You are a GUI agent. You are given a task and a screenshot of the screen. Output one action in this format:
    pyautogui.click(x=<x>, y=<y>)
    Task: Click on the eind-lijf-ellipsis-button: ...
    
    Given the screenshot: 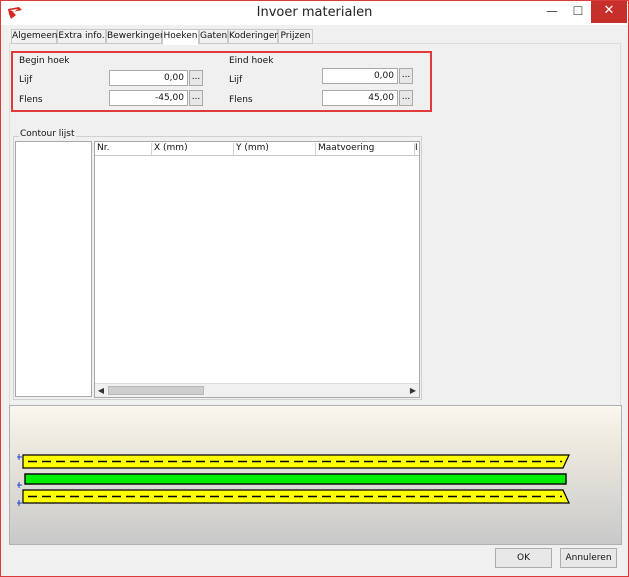 What is the action you would take?
    pyautogui.click(x=406, y=76)
    